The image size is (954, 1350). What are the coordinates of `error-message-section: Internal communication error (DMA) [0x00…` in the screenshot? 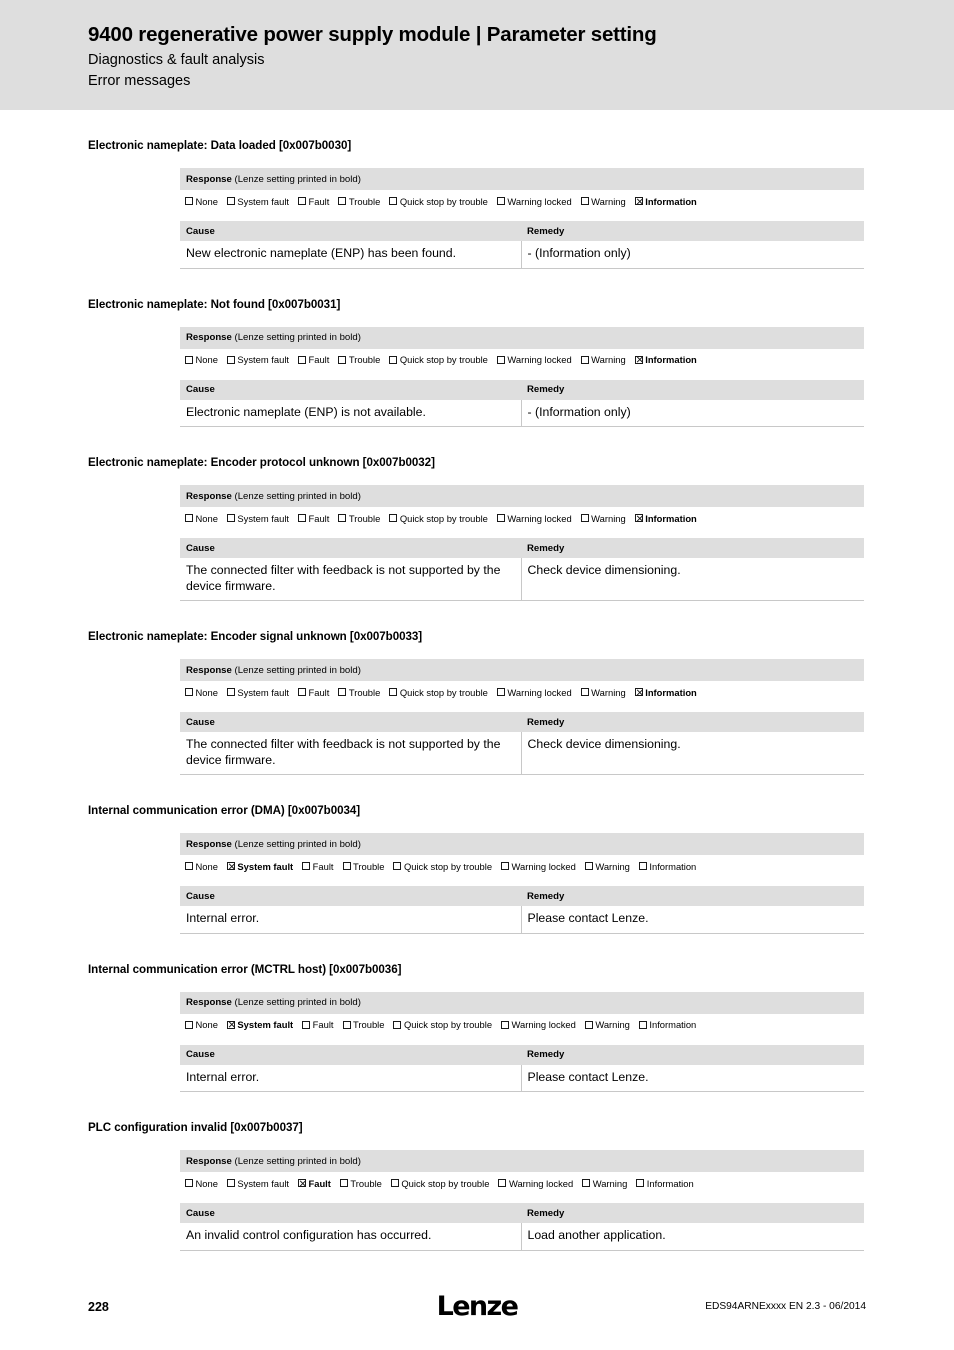 It's located at (477, 854).